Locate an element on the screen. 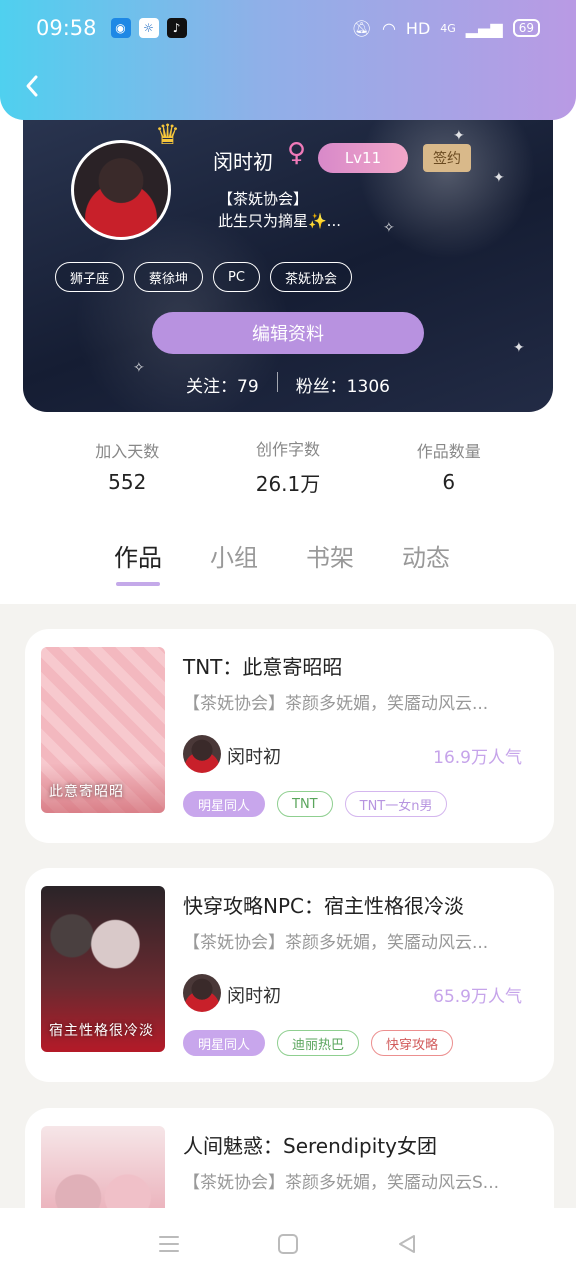 The width and height of the screenshot is (576, 1280). system-nav-bar is located at coordinates (288, 1244).